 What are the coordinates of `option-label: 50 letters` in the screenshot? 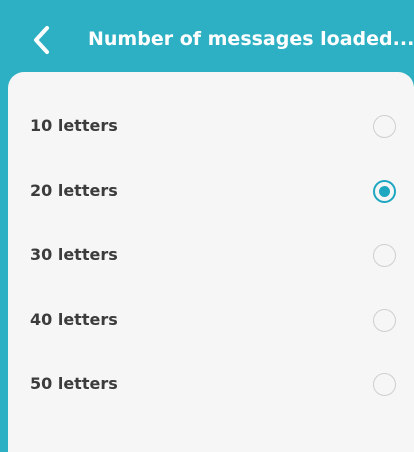 It's located at (74, 383).